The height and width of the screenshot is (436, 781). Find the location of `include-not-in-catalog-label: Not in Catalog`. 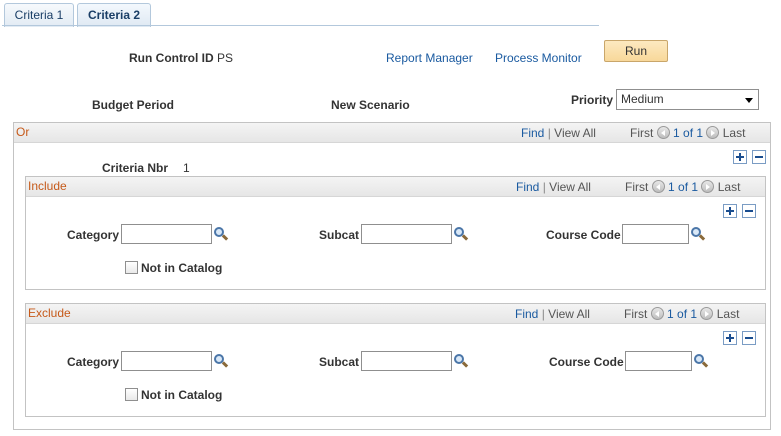

include-not-in-catalog-label: Not in Catalog is located at coordinates (182, 268).